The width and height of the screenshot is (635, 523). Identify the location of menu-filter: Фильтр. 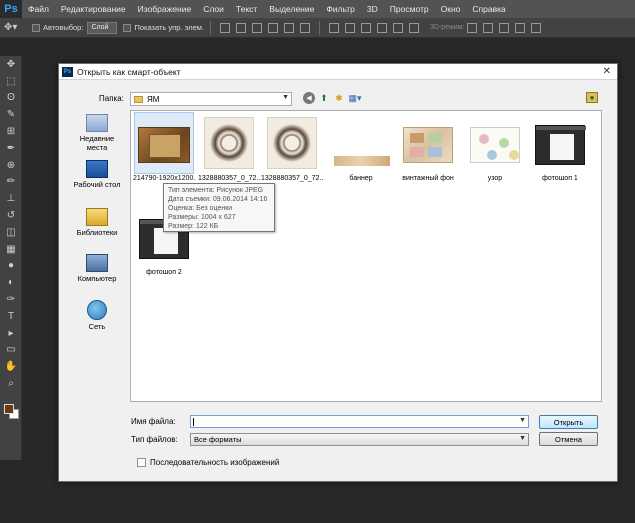
(340, 9).